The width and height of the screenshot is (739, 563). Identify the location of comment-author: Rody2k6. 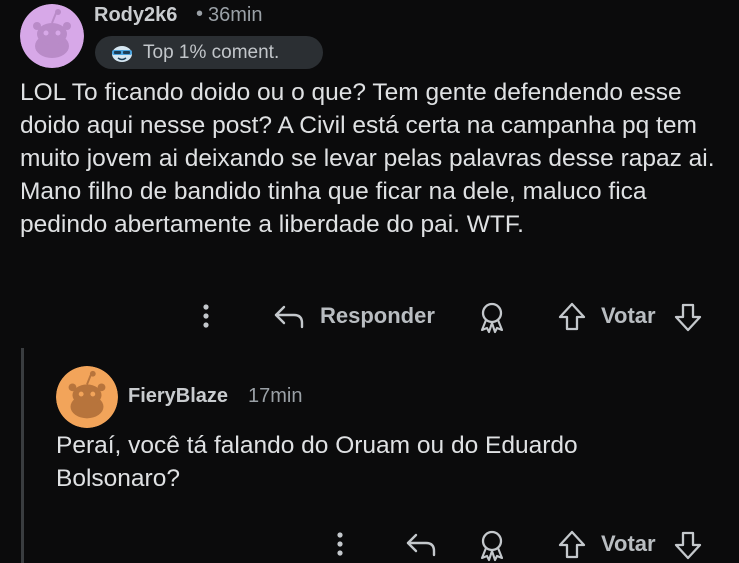
(135, 15).